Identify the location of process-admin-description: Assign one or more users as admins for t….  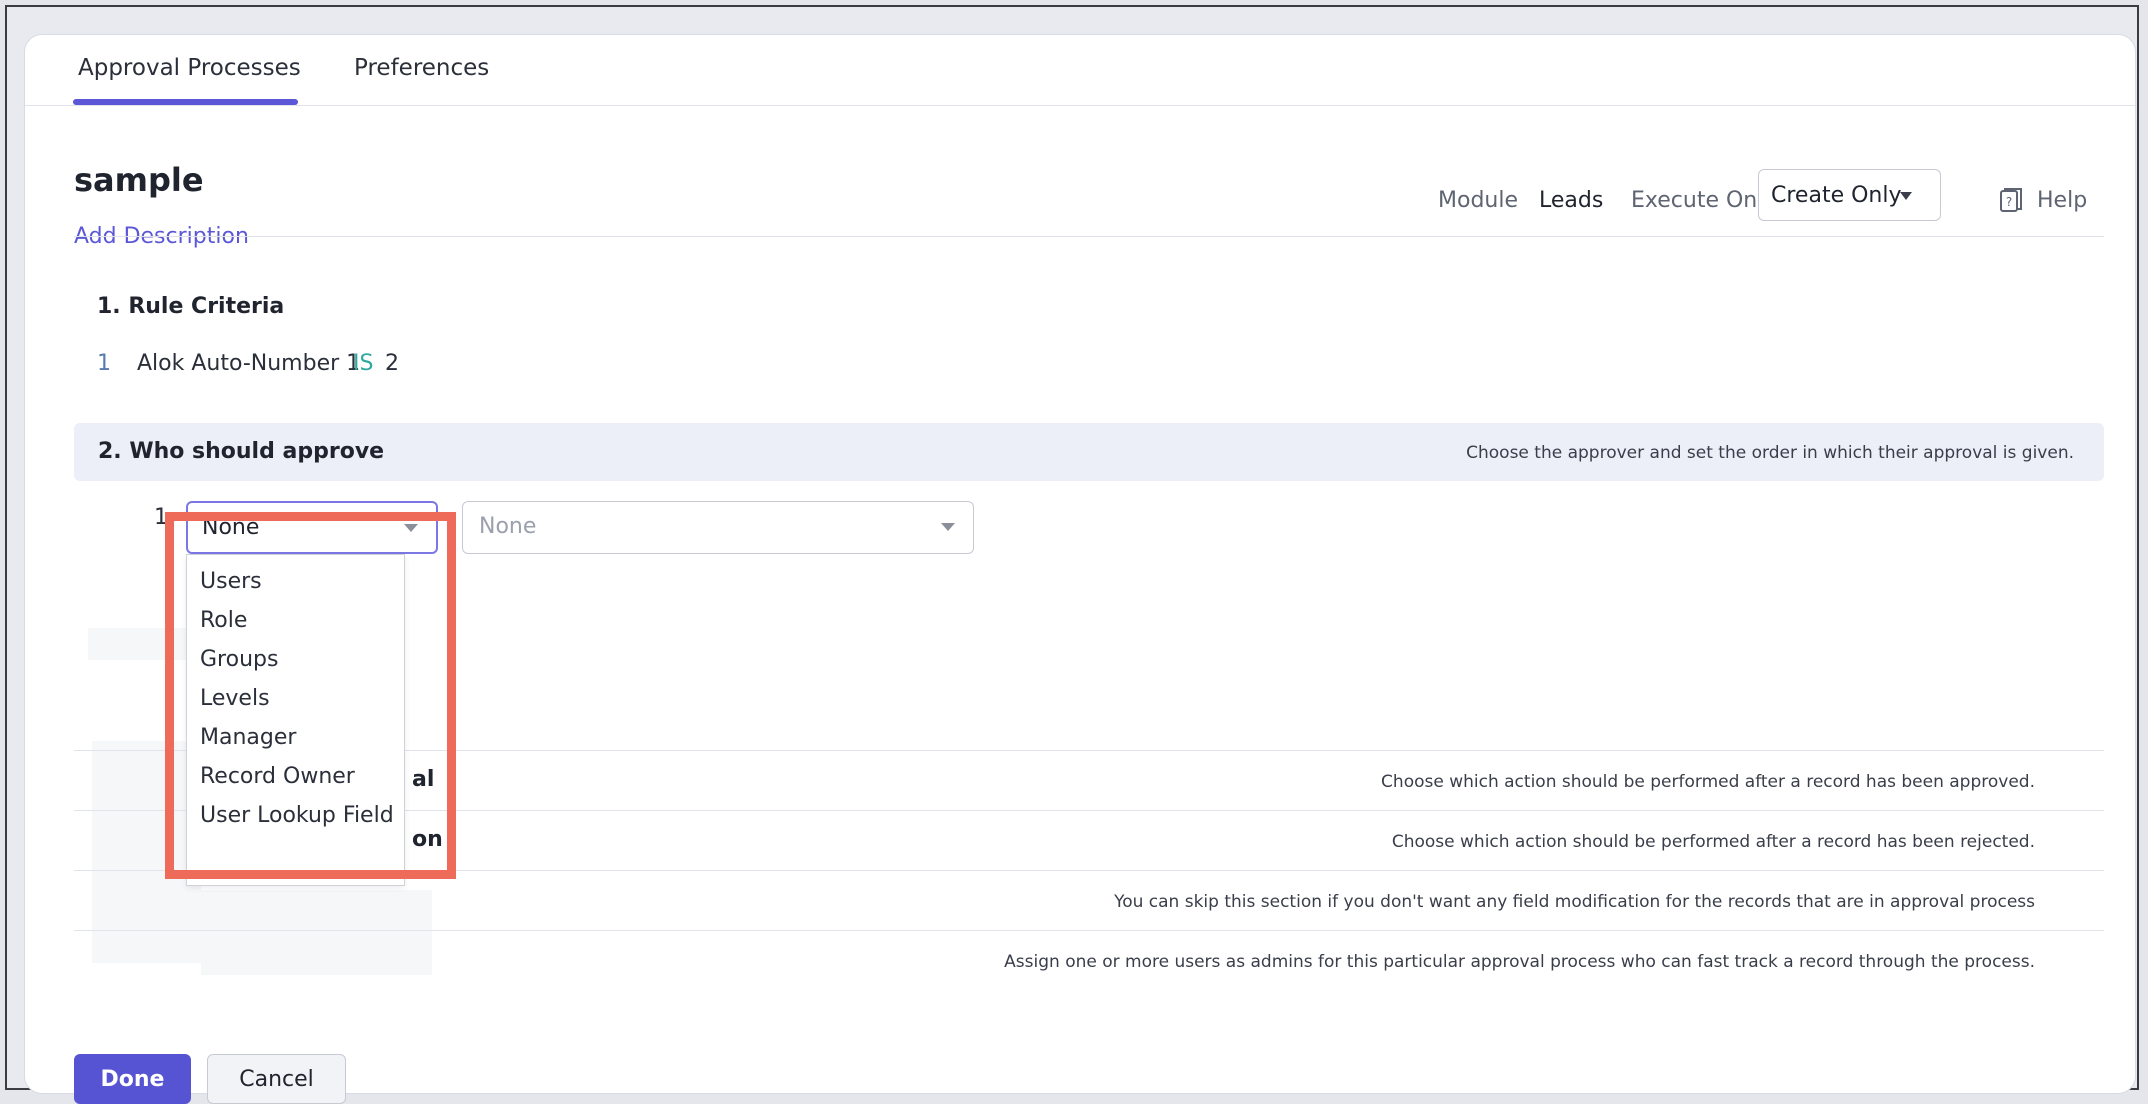
(1519, 962).